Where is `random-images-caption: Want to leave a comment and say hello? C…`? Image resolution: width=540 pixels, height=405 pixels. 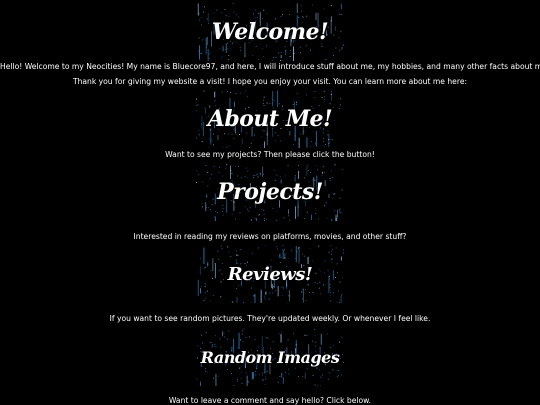
random-images-caption: Want to leave a comment and say hello? C… is located at coordinates (270, 400).